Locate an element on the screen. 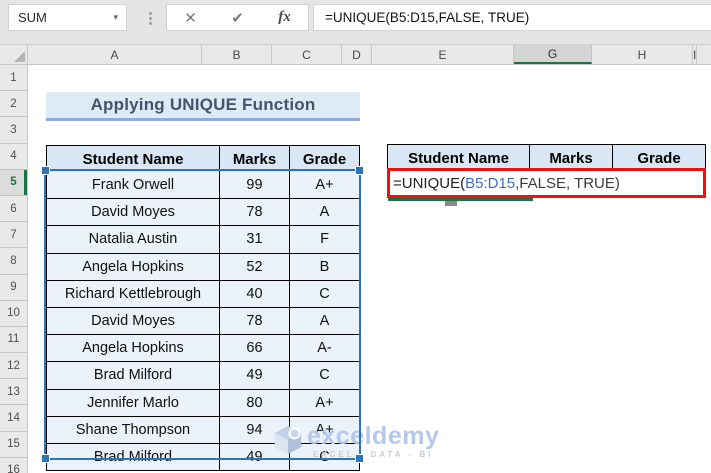 This screenshot has height=473, width=711. column-header: A is located at coordinates (115, 54).